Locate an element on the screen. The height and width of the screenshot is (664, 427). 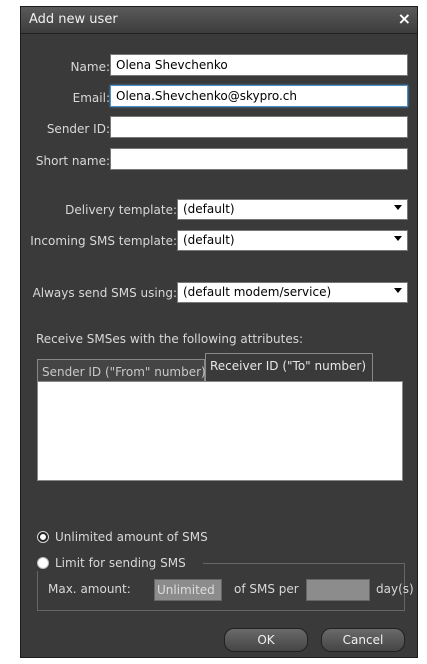
dialog-title: Add new user is located at coordinates (73, 19).